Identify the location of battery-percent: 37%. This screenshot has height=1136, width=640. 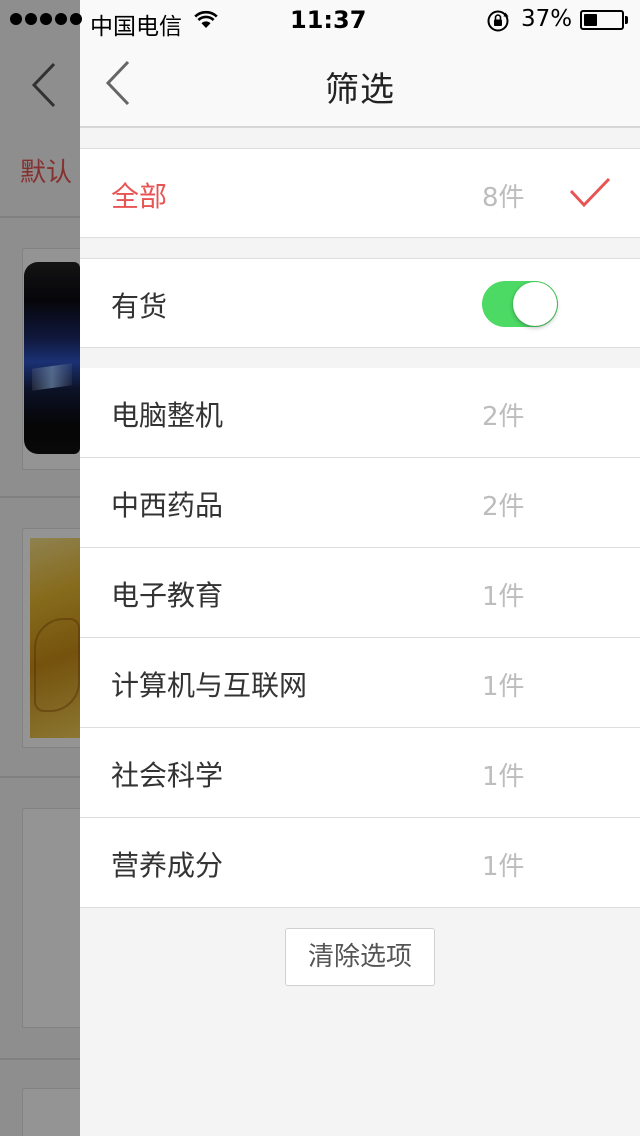
(547, 19).